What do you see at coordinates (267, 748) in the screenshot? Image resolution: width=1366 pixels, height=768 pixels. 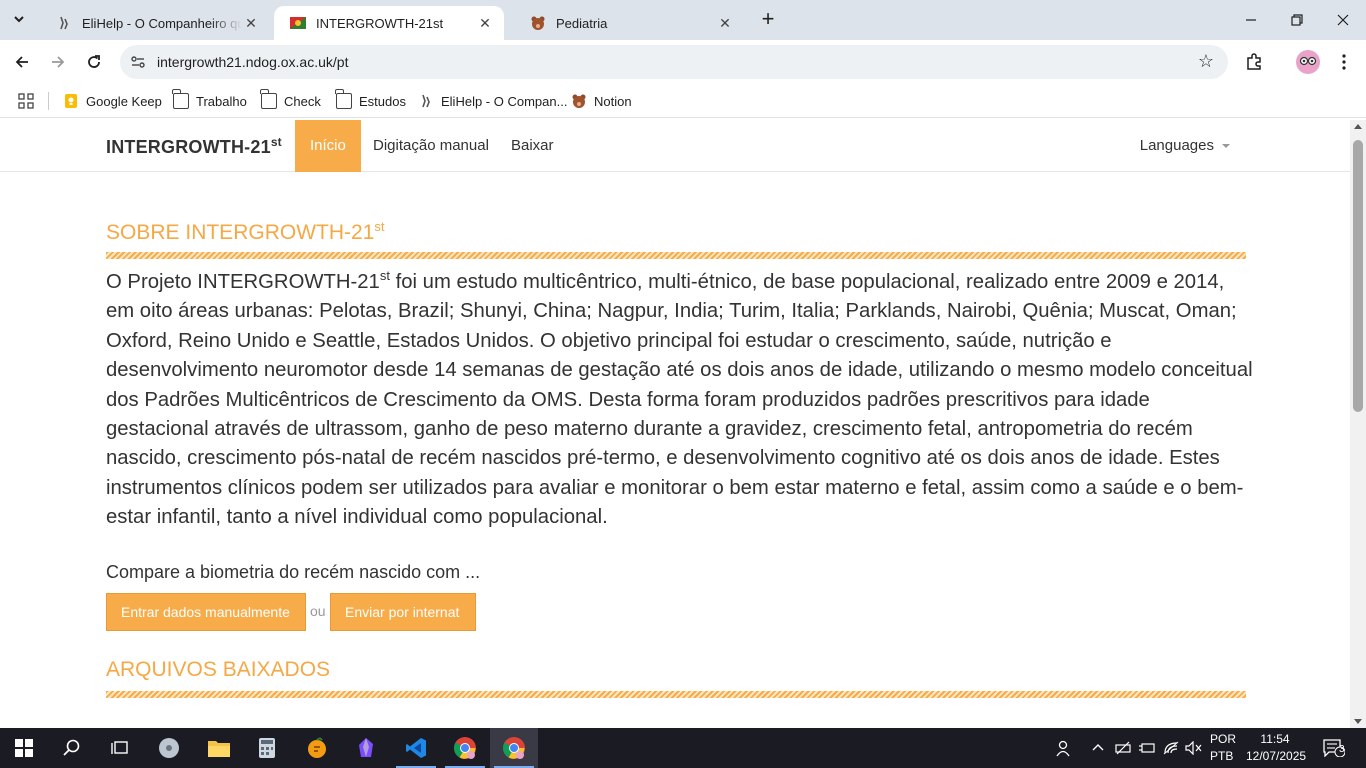 I see `taskbar-calculator` at bounding box center [267, 748].